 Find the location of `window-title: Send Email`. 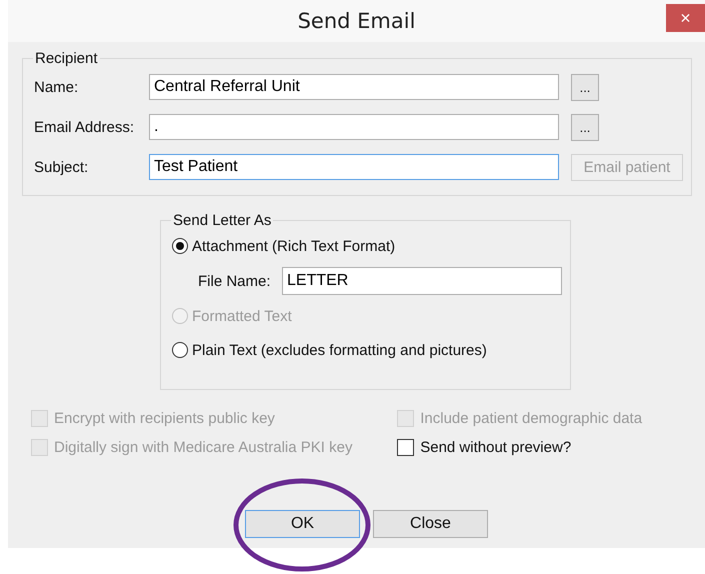

window-title: Send Email is located at coordinates (357, 21).